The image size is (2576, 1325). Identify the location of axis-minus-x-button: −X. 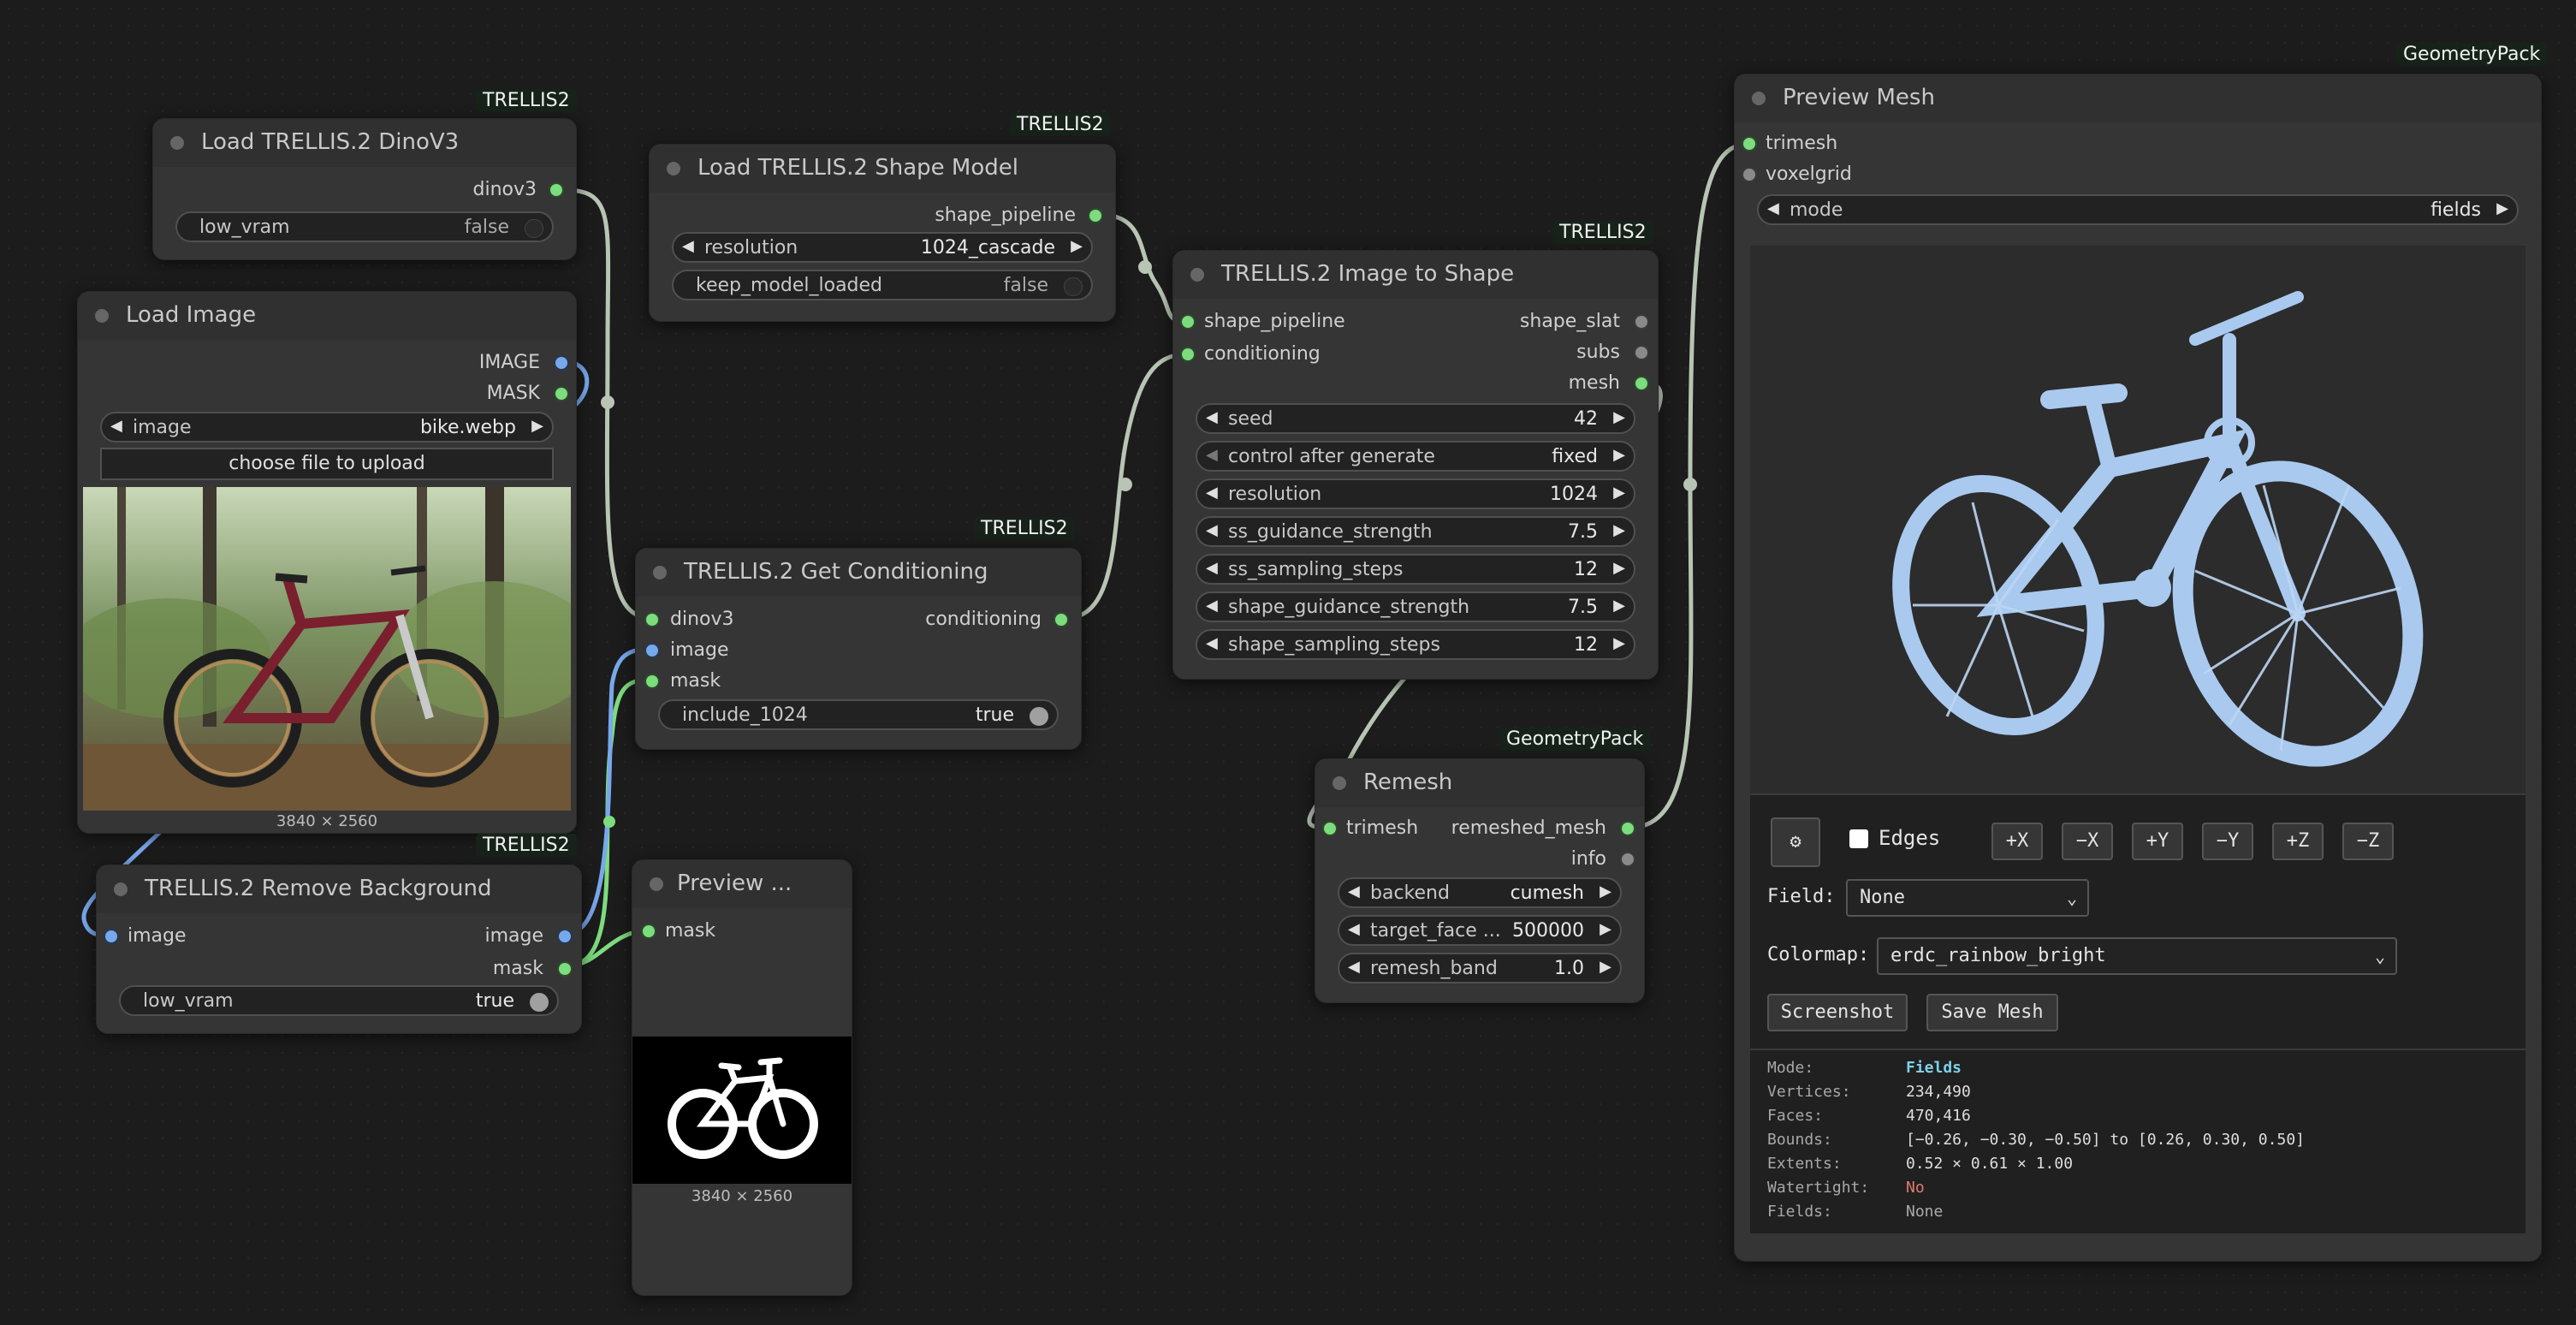
(2087, 841).